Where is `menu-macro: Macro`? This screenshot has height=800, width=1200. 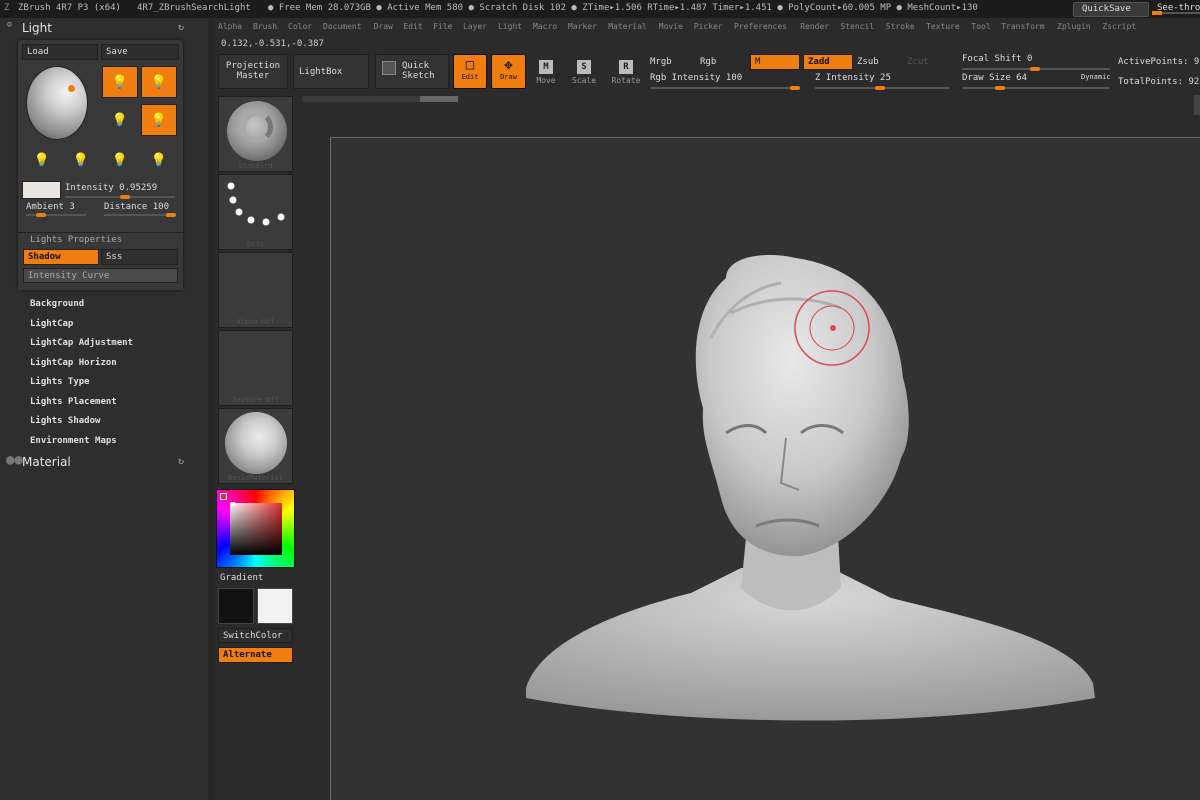 menu-macro: Macro is located at coordinates (545, 26).